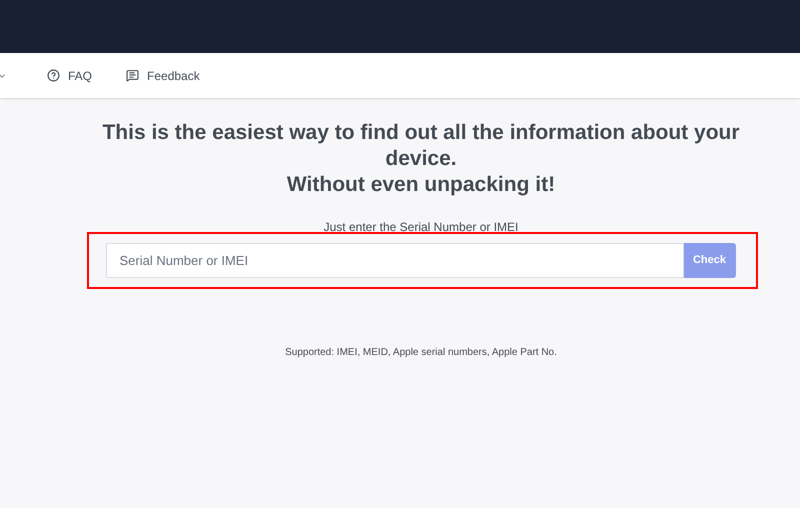  What do you see at coordinates (163, 75) in the screenshot?
I see `nav-link: Feedback` at bounding box center [163, 75].